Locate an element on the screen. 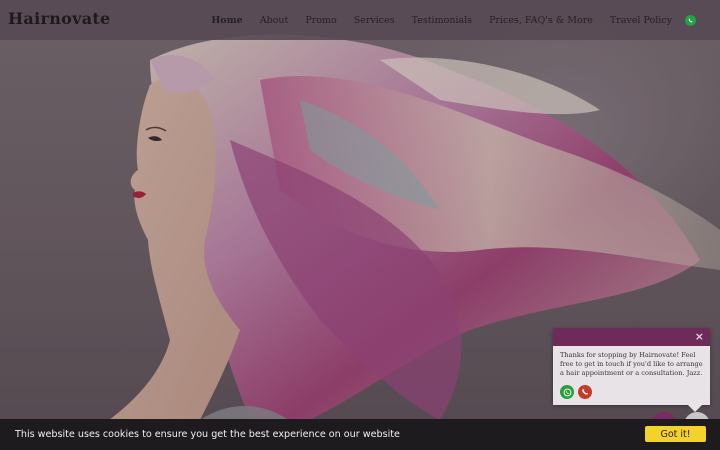  phone-icon is located at coordinates (585, 392).